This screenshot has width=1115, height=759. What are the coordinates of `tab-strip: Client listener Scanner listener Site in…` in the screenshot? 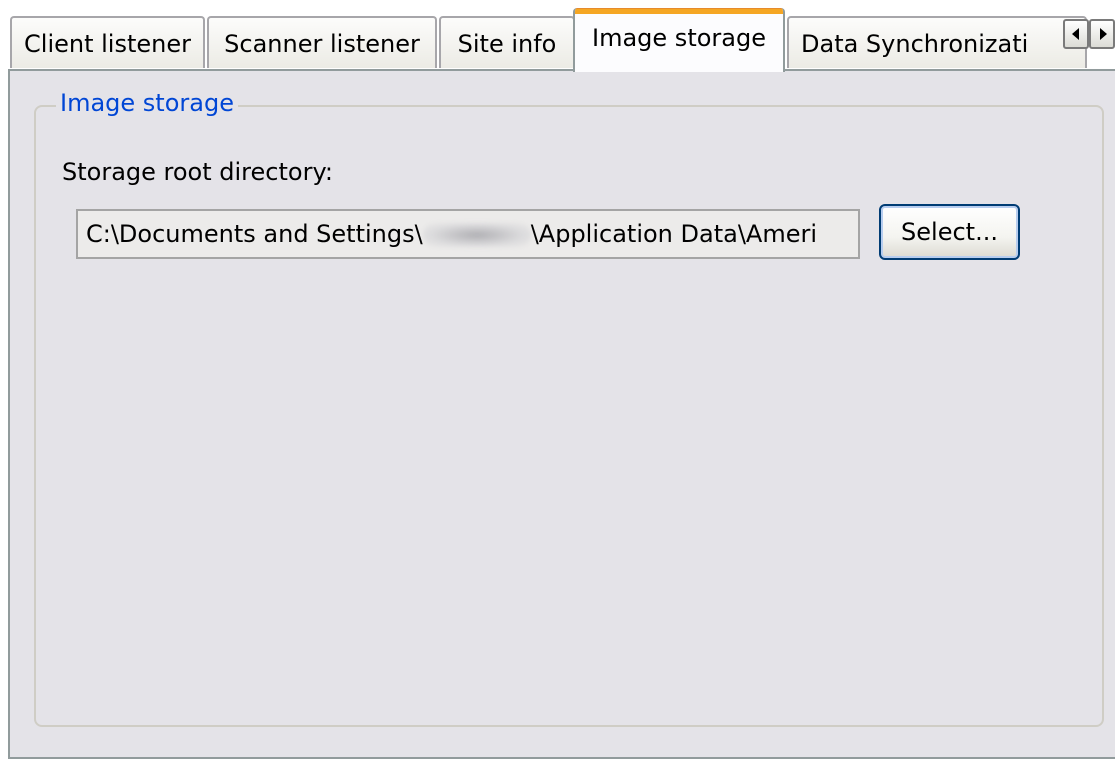 It's located at (557, 36).